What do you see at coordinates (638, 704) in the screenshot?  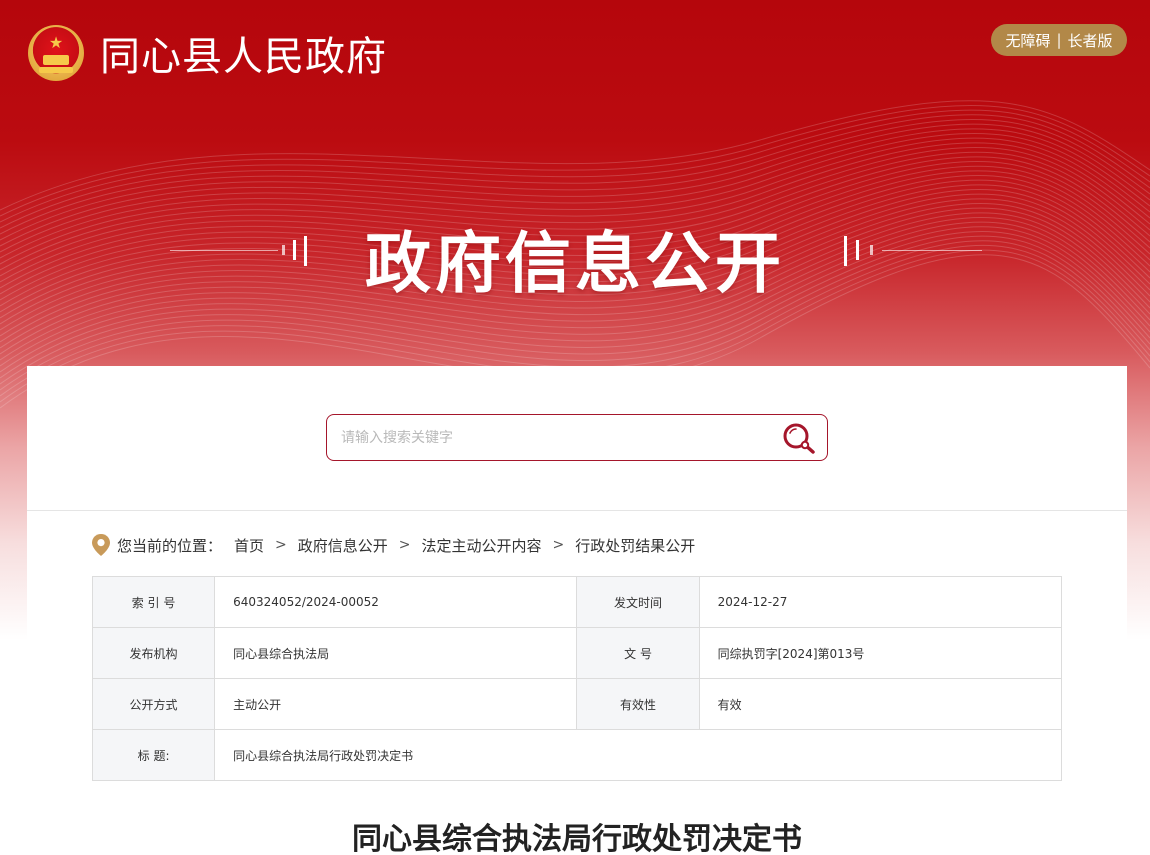 I see `meta-key-validity: 有效性` at bounding box center [638, 704].